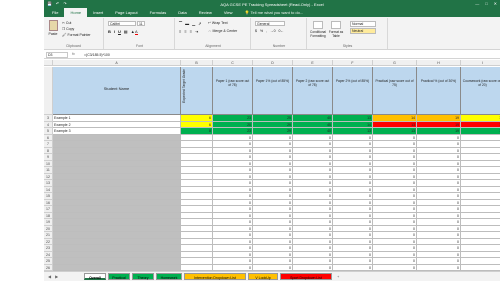 This screenshot has width=500, height=281. What do you see at coordinates (55, 12) in the screenshot?
I see `tab-file: File` at bounding box center [55, 12].